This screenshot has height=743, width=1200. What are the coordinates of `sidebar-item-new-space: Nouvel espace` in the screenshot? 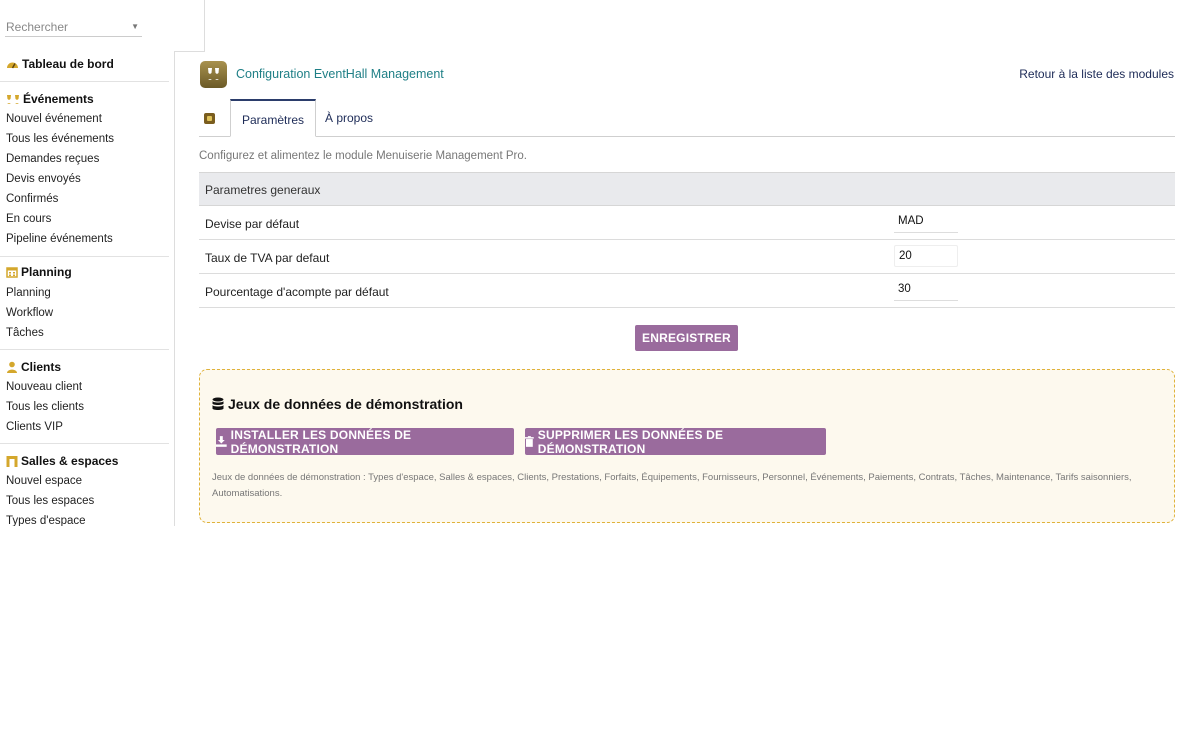 It's located at (44, 481).